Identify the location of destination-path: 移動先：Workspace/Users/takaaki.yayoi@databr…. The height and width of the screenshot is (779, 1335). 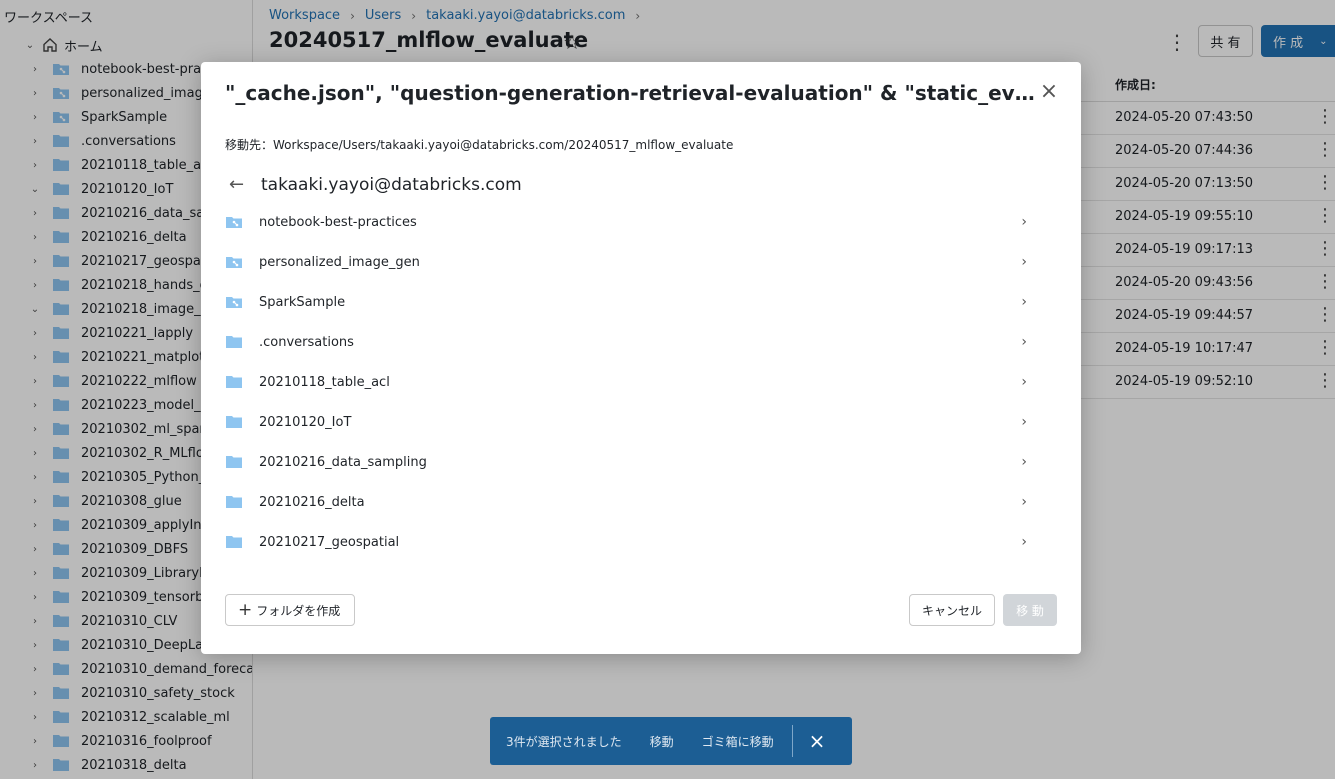
(479, 145).